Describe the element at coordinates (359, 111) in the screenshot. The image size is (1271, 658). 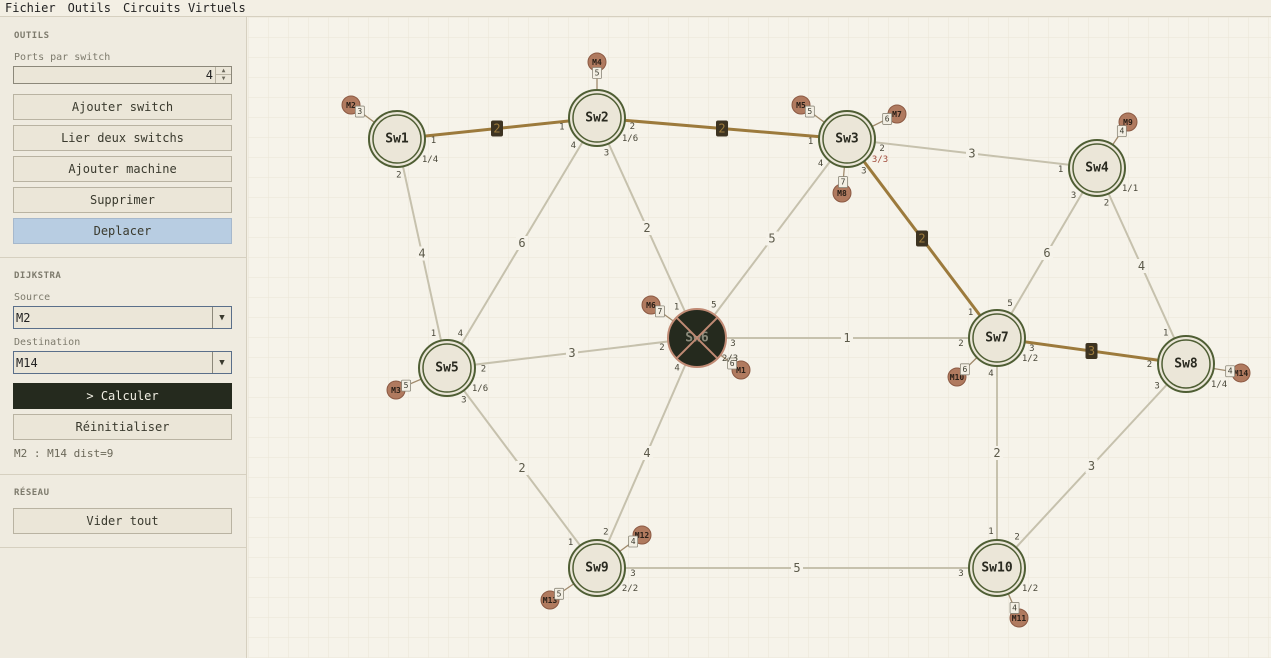
I see `port-badge-label: 3` at that location.